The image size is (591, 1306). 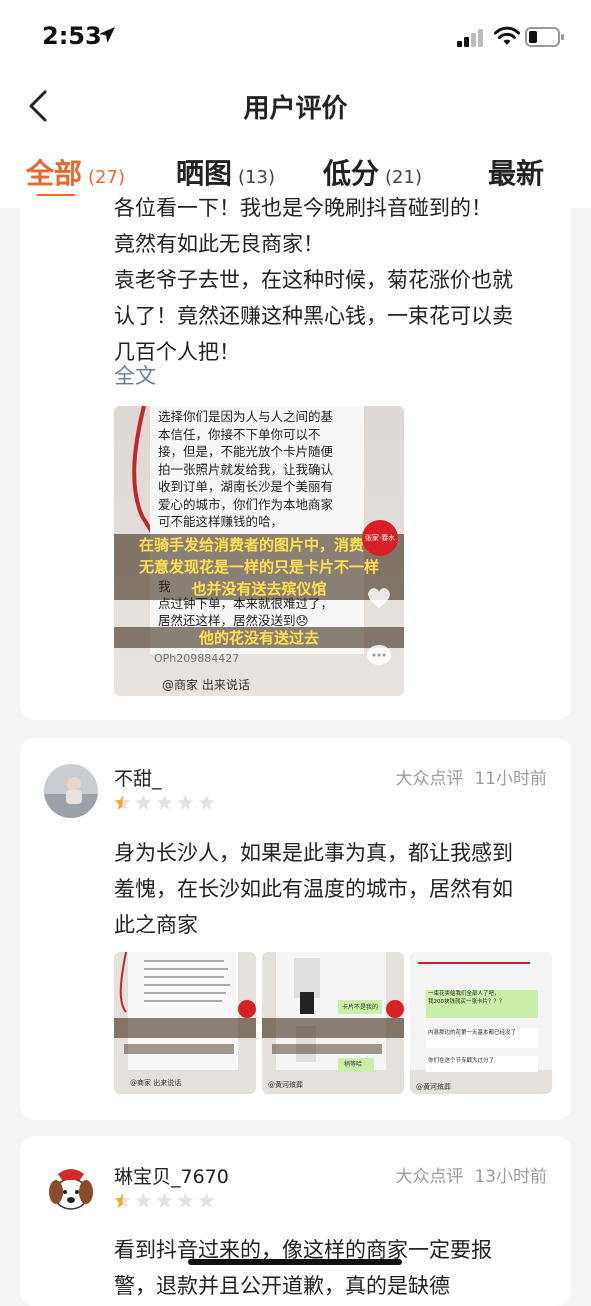 I want to click on thumb-bubble: 卡片不是我的, so click(x=360, y=1007).